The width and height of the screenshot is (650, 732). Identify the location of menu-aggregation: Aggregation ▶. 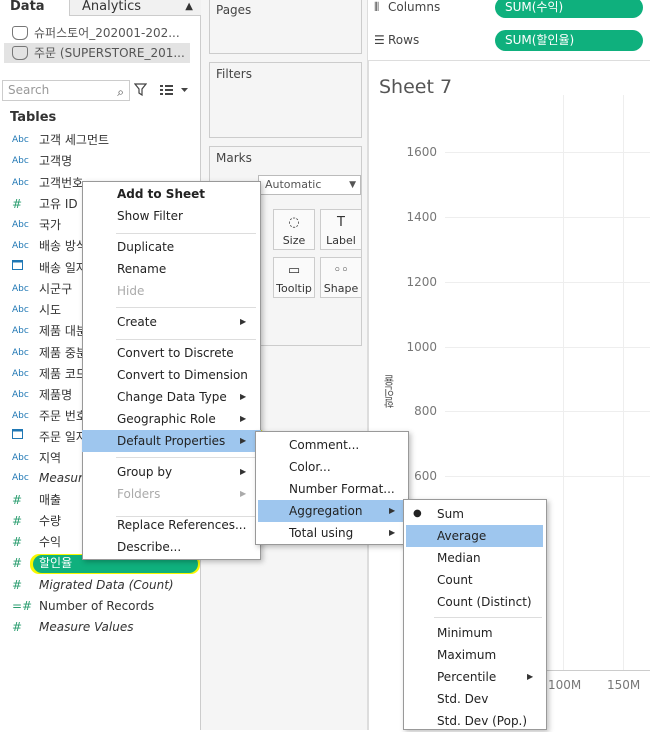
(331, 511).